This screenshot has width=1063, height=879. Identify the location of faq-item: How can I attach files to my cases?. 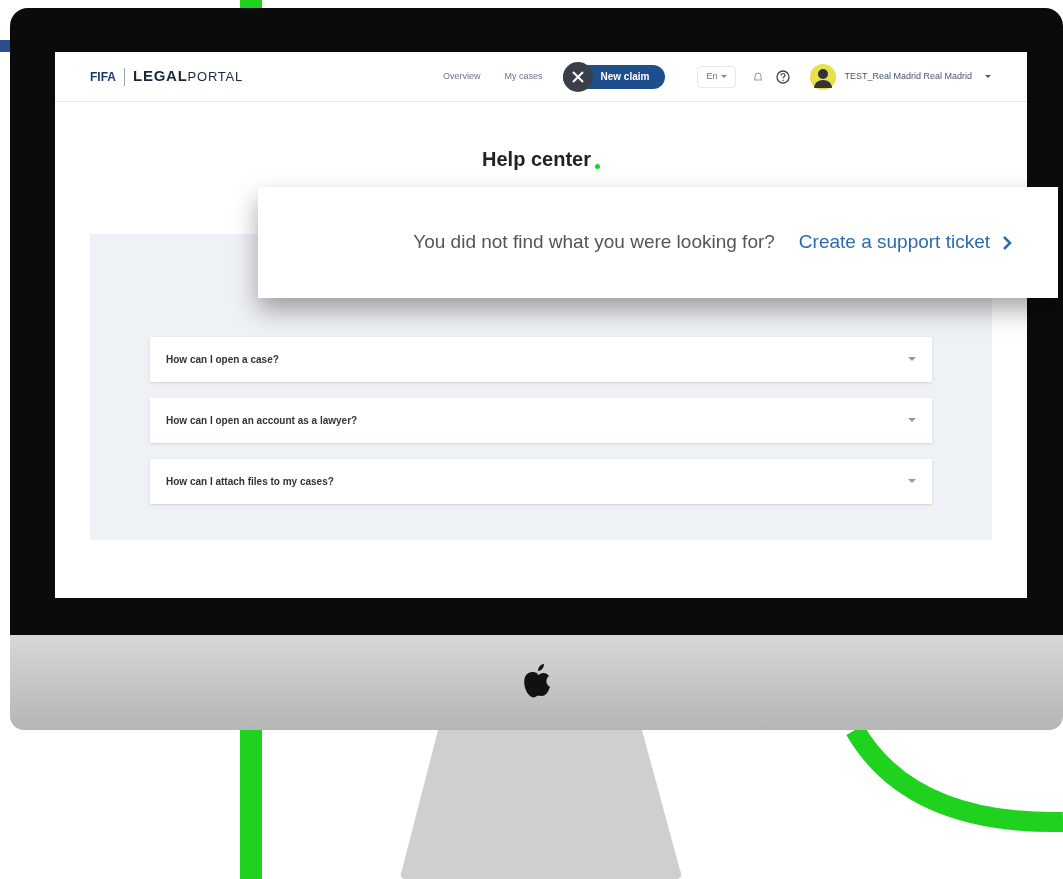
(541, 481).